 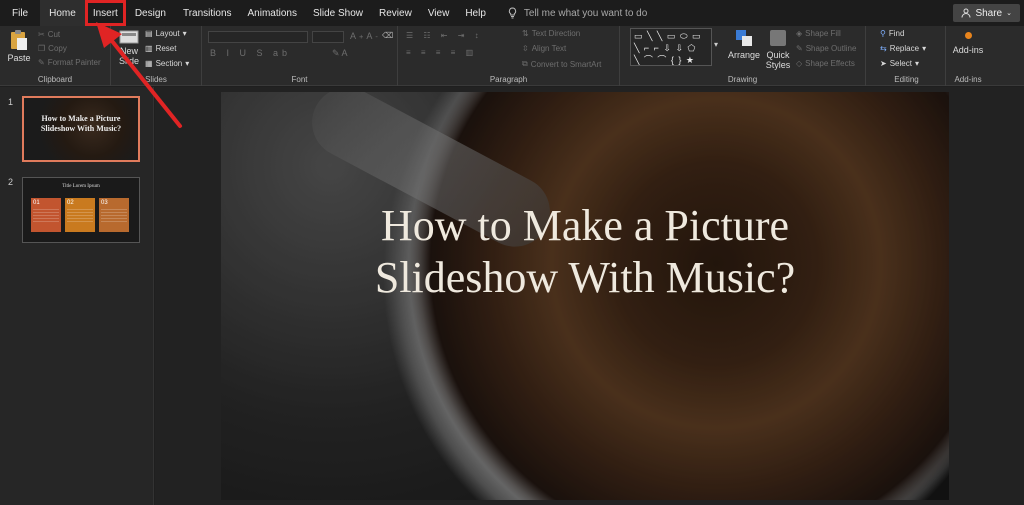 What do you see at coordinates (57, 48) in the screenshot?
I see `copy-label: Copy` at bounding box center [57, 48].